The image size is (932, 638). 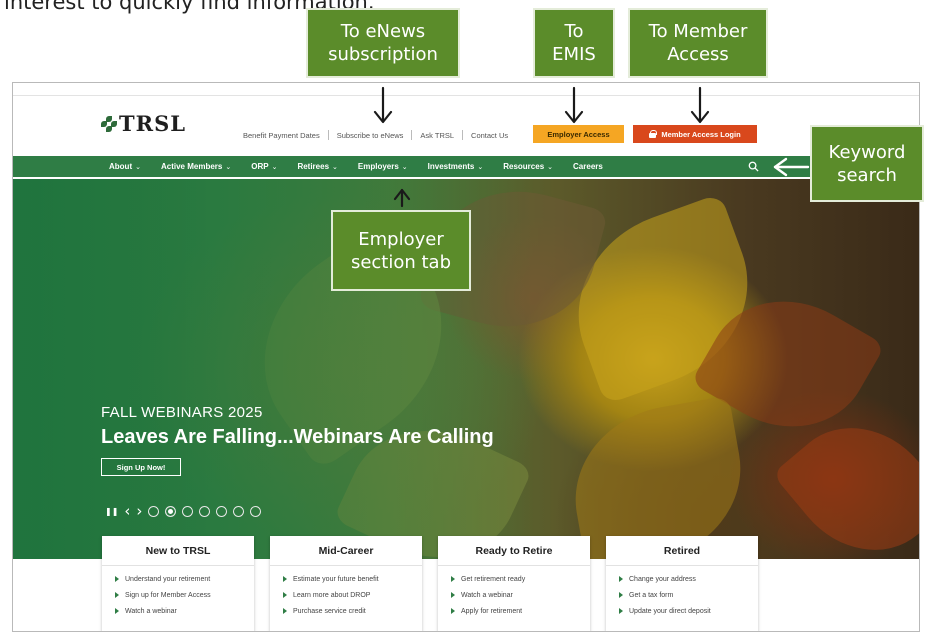 I want to click on link-subscribe-enews: Subscribe to eNews, so click(x=370, y=135).